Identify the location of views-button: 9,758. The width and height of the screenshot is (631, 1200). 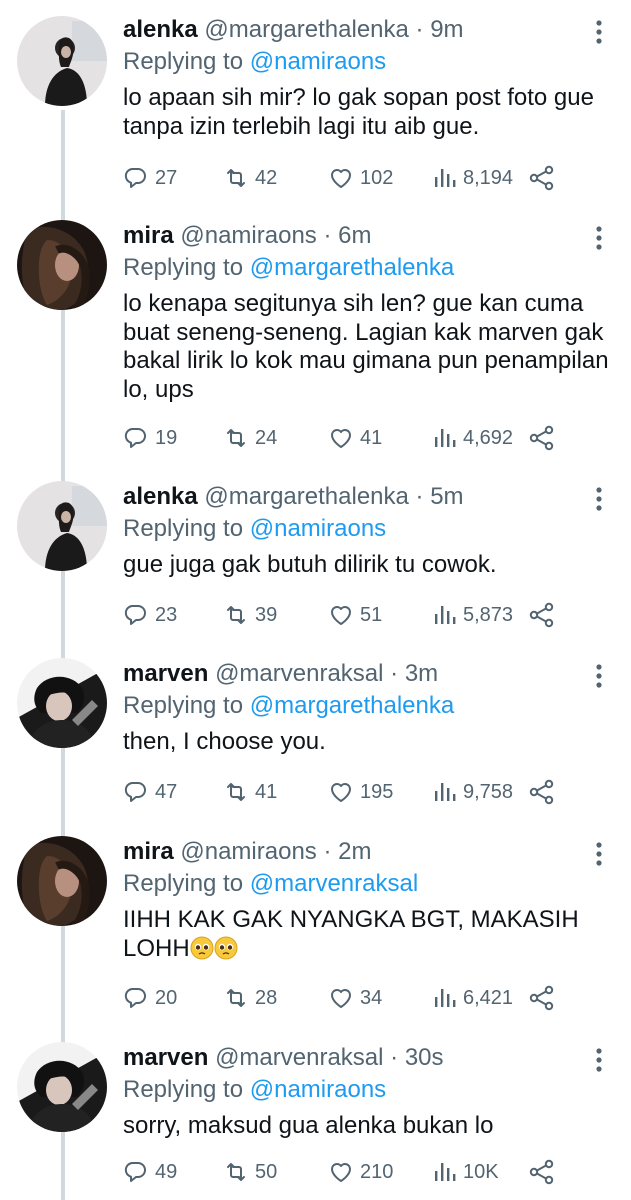
(472, 792).